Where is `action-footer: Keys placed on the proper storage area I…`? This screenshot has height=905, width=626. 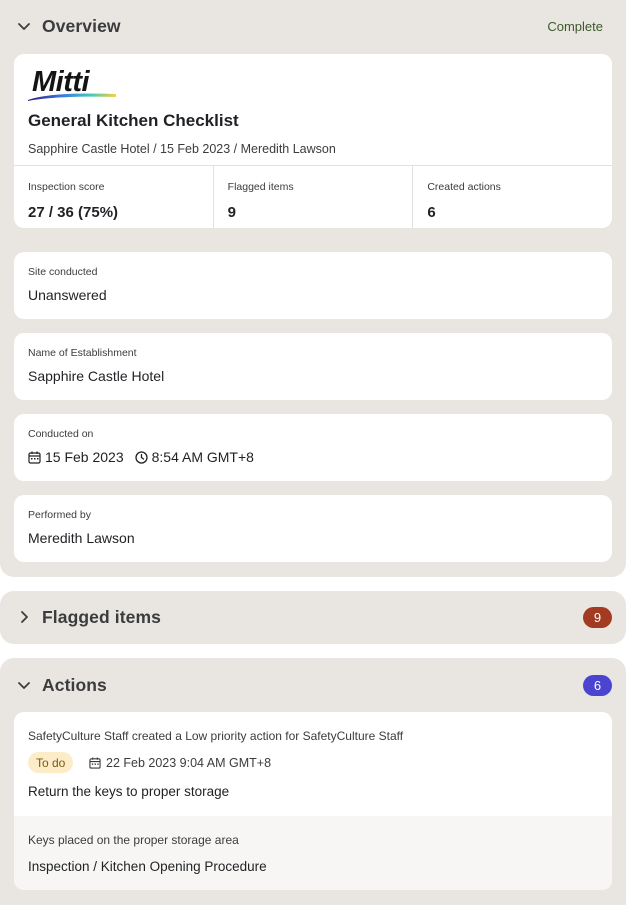
action-footer: Keys placed on the proper storage area I… is located at coordinates (313, 853).